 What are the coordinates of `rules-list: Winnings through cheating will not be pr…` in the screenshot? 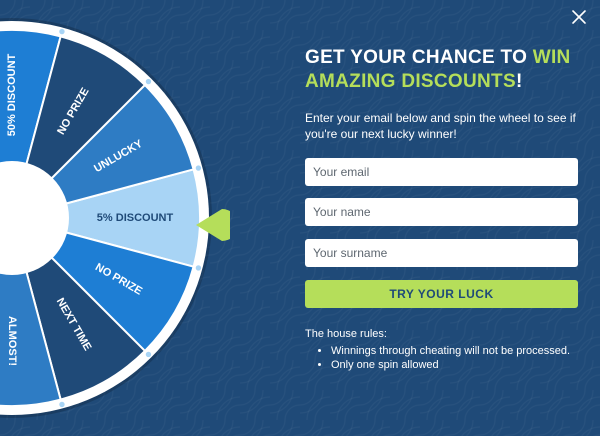 It's located at (453, 358).